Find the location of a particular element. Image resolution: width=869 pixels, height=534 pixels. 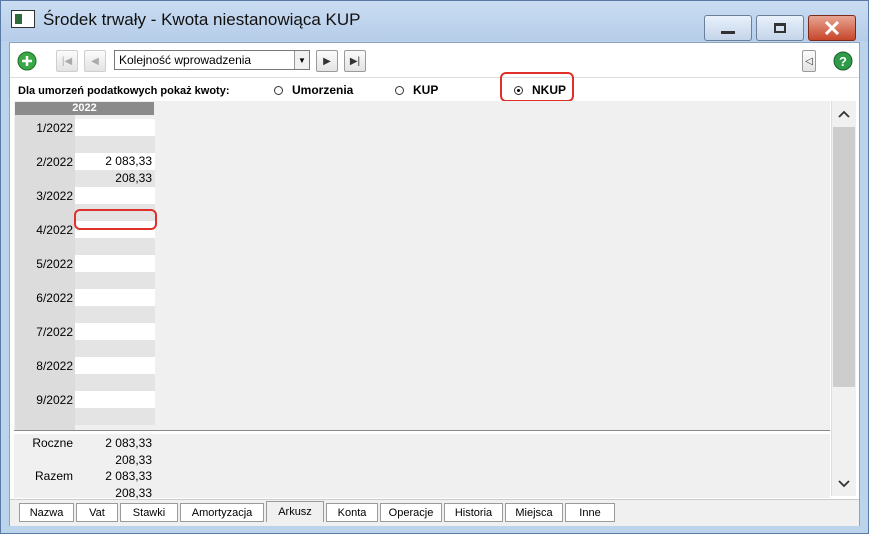

window-title: Środek trwały - Kwota niestanowiąca KUP is located at coordinates (202, 19).